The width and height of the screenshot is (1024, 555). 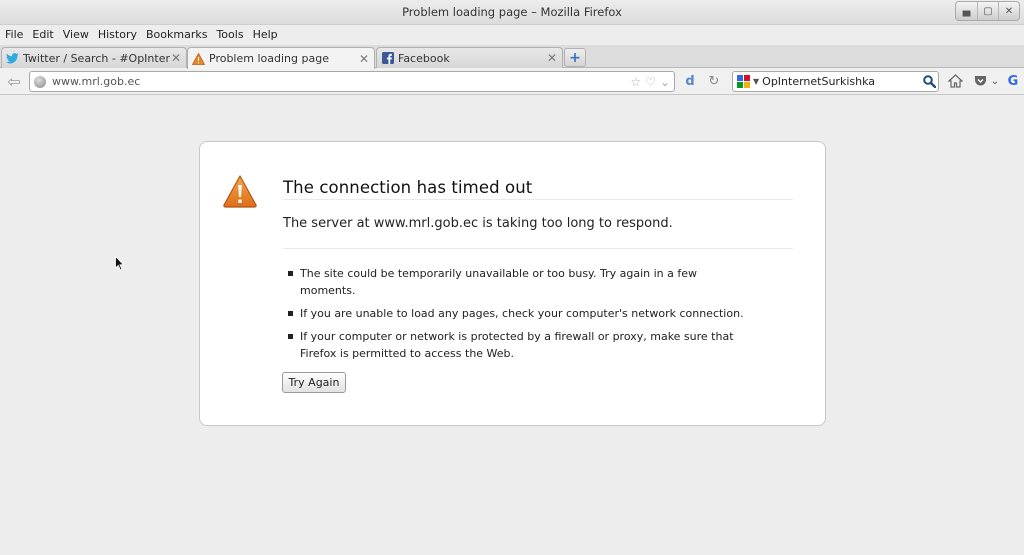 What do you see at coordinates (76, 35) in the screenshot?
I see `menu-view: View` at bounding box center [76, 35].